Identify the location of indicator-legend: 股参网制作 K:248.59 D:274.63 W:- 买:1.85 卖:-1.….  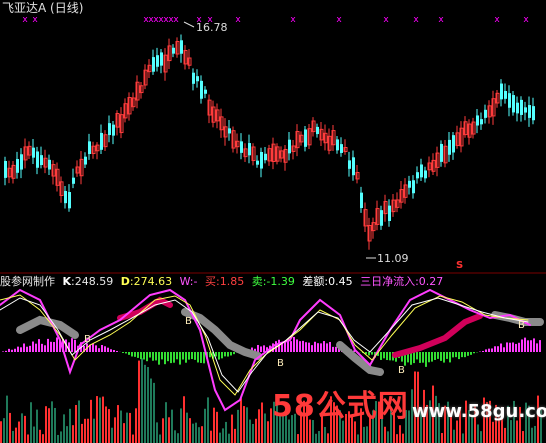
(223, 281).